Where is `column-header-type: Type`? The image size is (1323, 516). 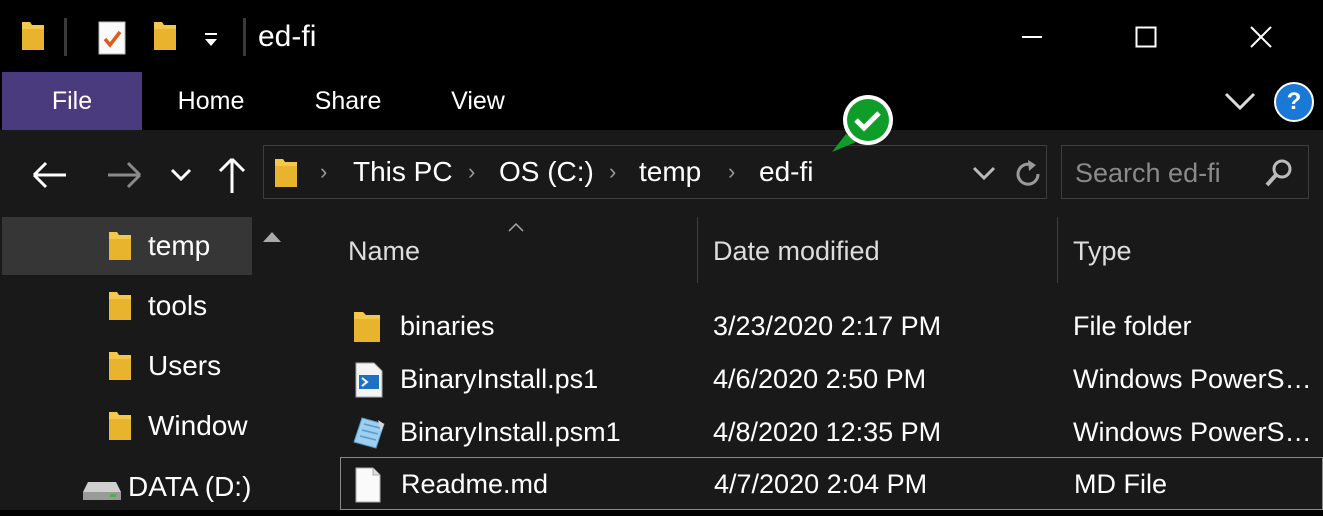
column-header-type: Type is located at coordinates (1102, 251).